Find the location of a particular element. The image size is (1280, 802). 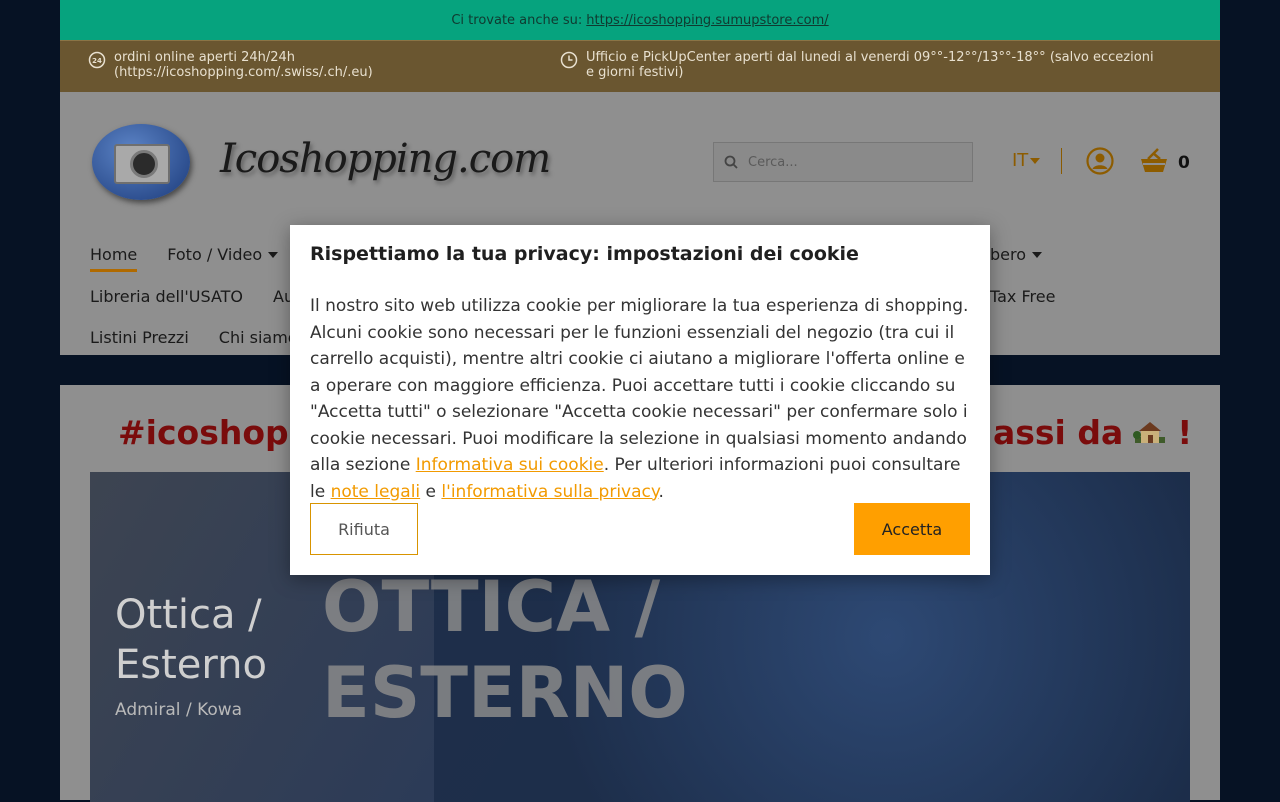

promo-text: Ci trovate anche su: is located at coordinates (517, 20).